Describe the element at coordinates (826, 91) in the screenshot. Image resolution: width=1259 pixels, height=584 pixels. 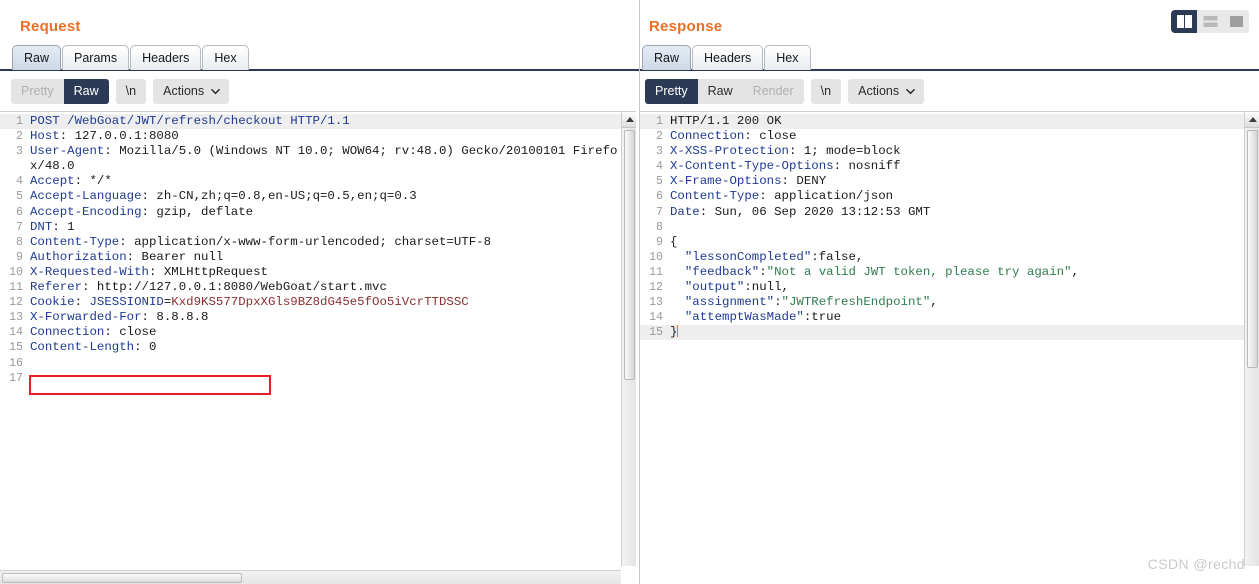
I see `response-newline-button: \n` at that location.